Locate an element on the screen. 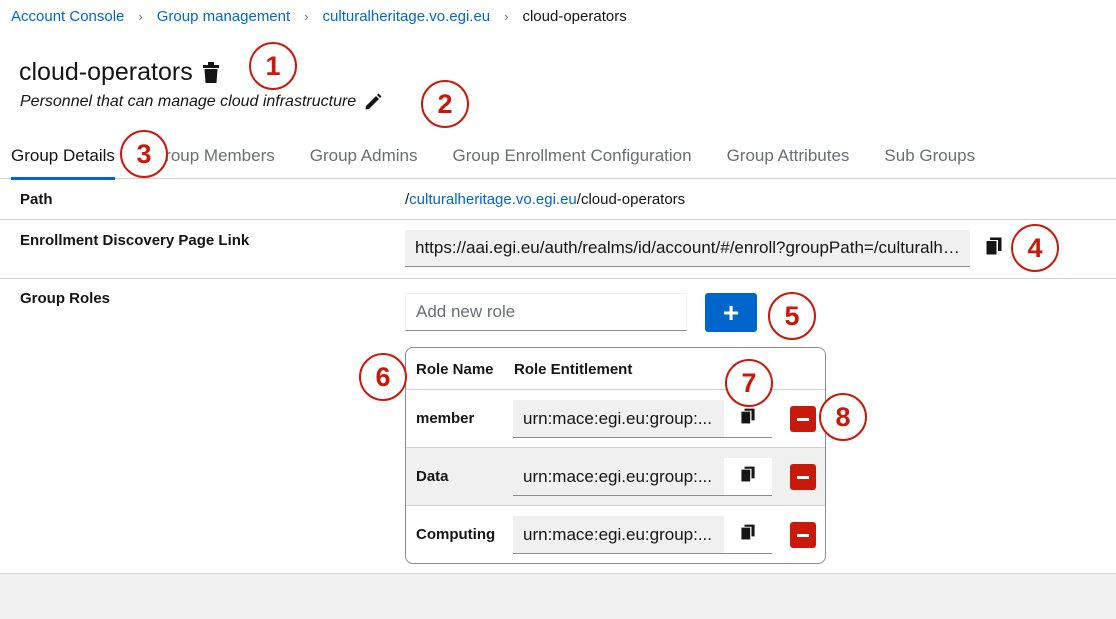 Image resolution: width=1116 pixels, height=619 pixels. title-row: cloud-operators is located at coordinates (119, 72).